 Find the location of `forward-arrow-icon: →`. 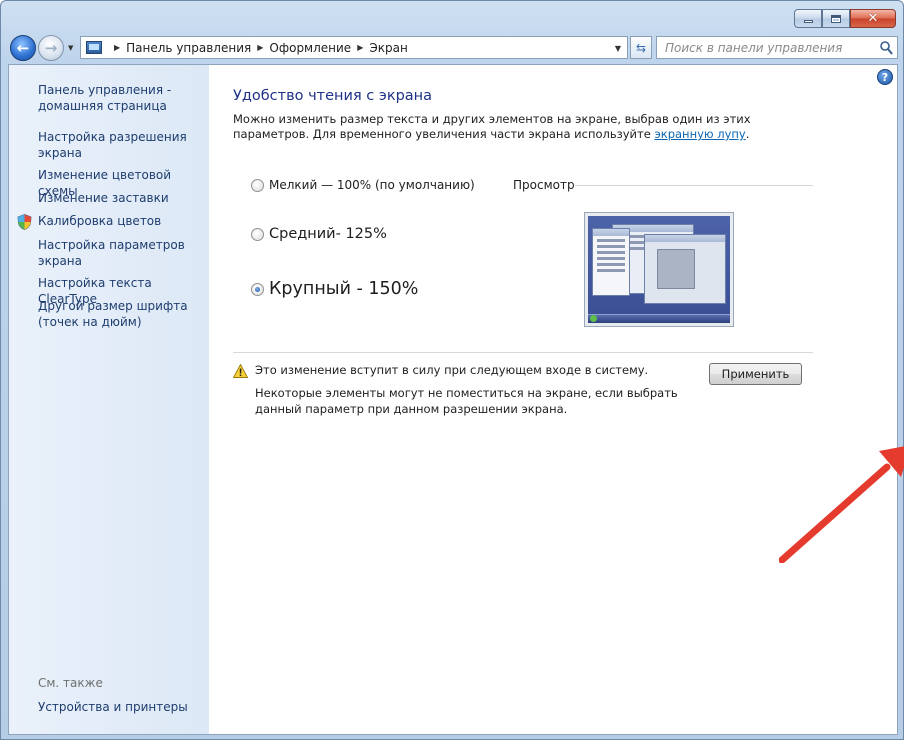

forward-arrow-icon: → is located at coordinates (51, 47).